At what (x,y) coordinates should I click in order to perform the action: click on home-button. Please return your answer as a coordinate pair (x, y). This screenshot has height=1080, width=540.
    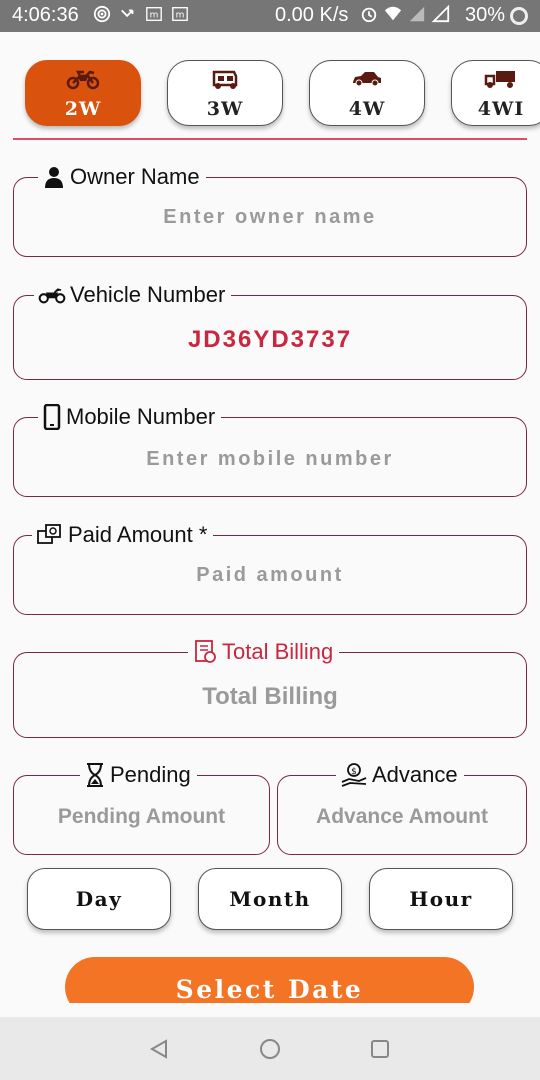
    Looking at the image, I should click on (270, 1048).